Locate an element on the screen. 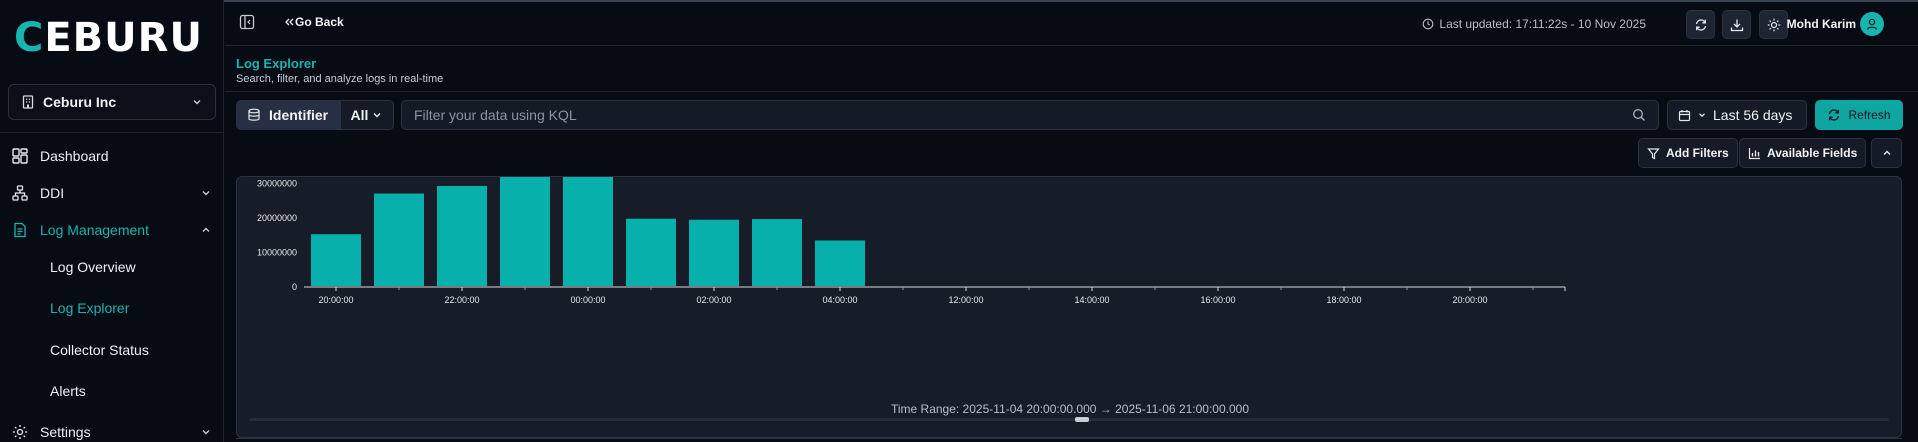  avatar is located at coordinates (1872, 24).